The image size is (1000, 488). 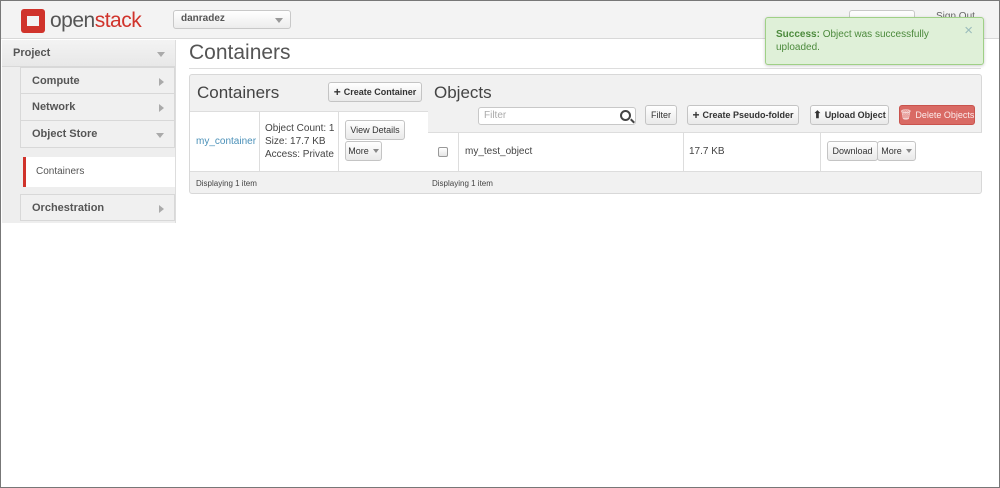 I want to click on upload-object-button: ⬆ Upload Object, so click(x=849, y=115).